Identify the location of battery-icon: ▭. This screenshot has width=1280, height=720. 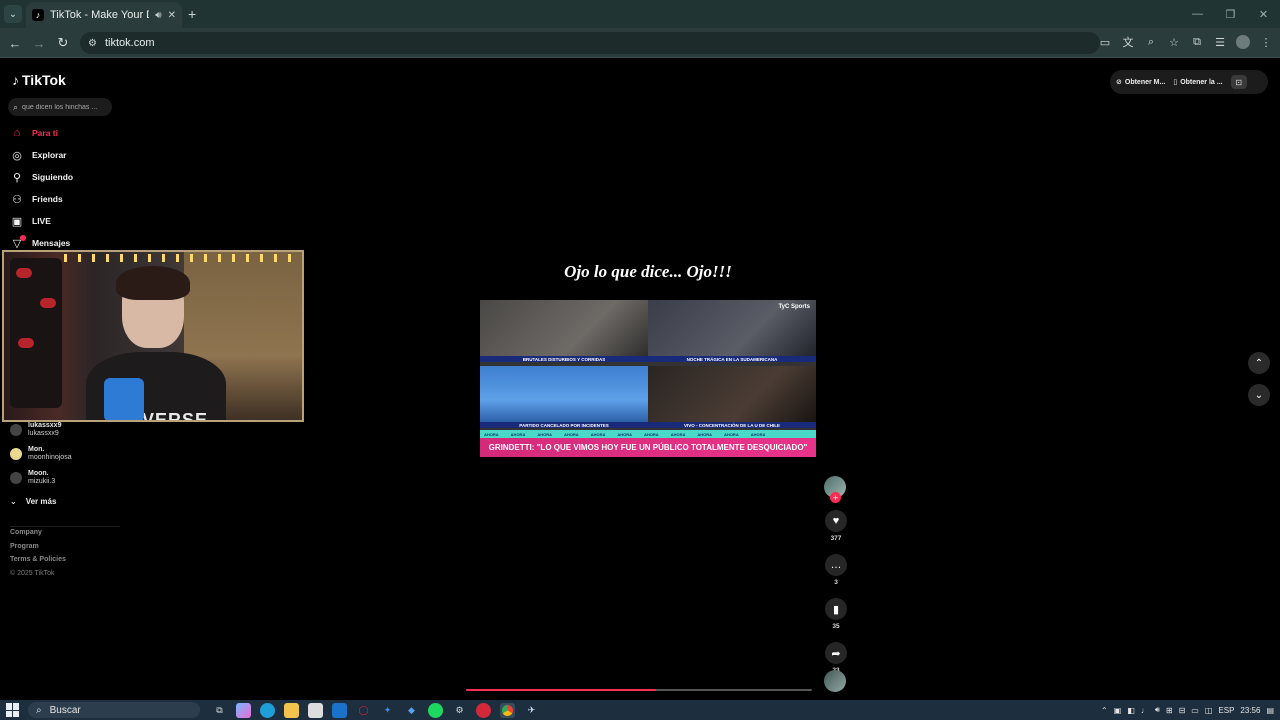
(1195, 710).